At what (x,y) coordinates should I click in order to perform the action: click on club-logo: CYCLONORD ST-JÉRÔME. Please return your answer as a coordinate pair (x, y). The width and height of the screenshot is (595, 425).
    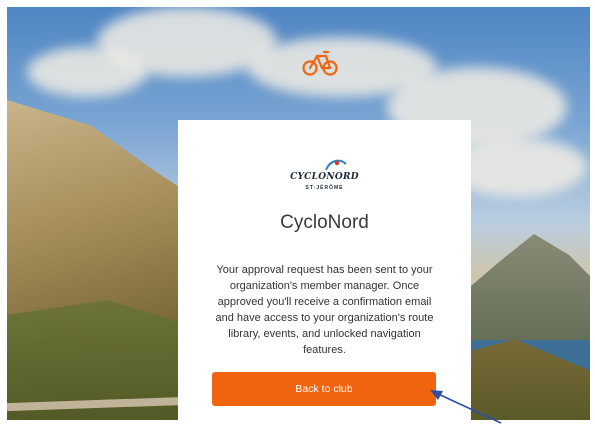
    Looking at the image, I should click on (324, 174).